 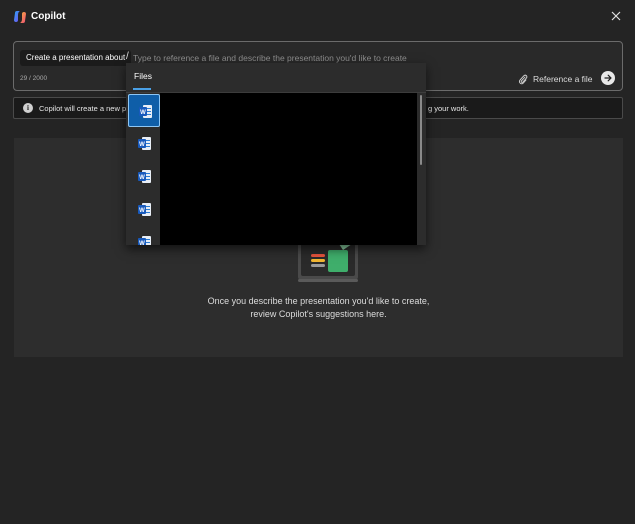 I want to click on scrollbar-thumb, so click(x=421, y=130).